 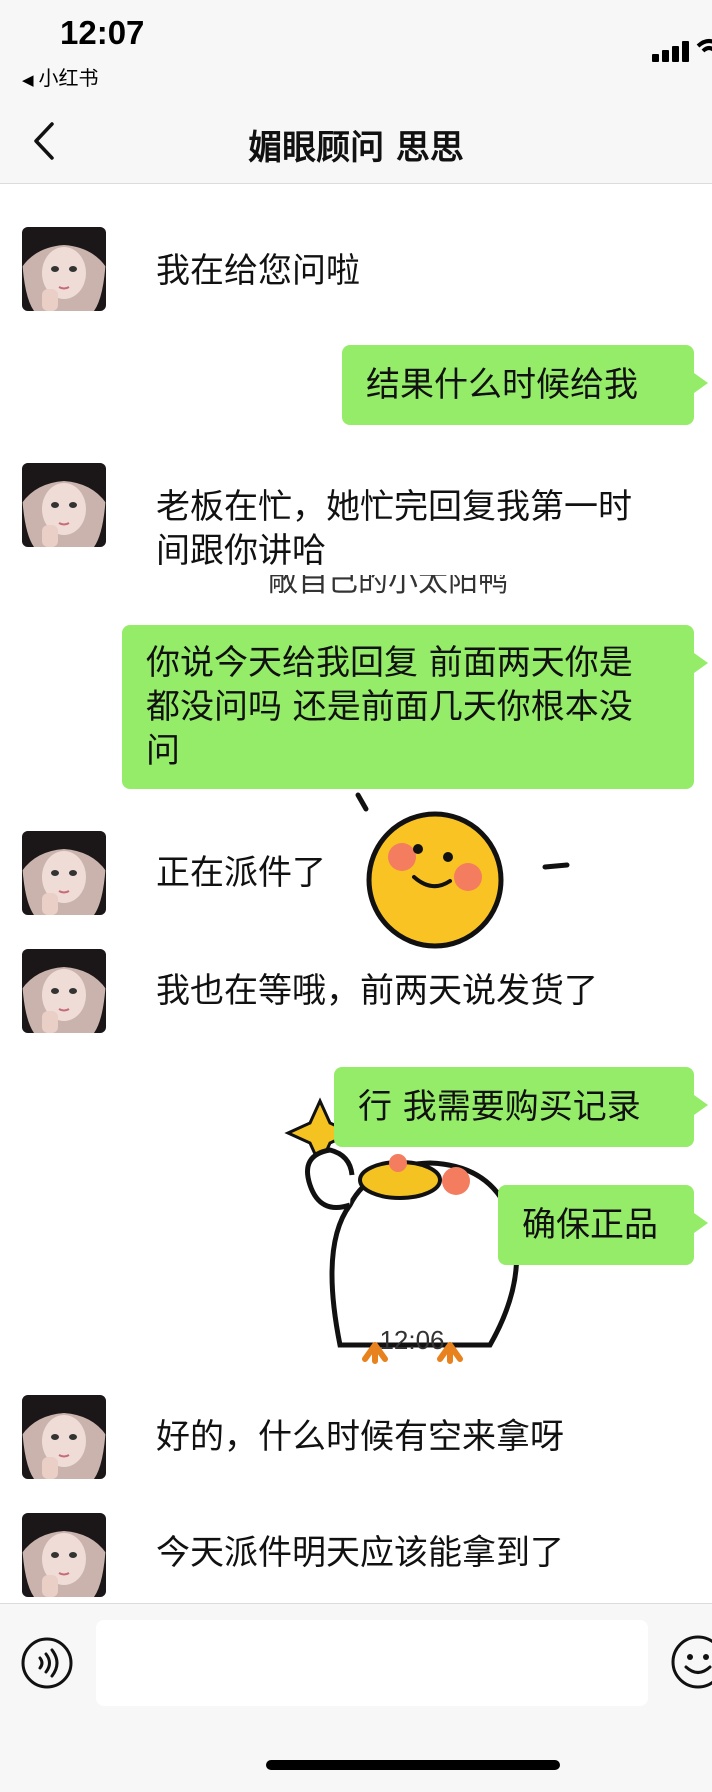 What do you see at coordinates (502, 385) in the screenshot?
I see `message-text: 结果什么时候给我` at bounding box center [502, 385].